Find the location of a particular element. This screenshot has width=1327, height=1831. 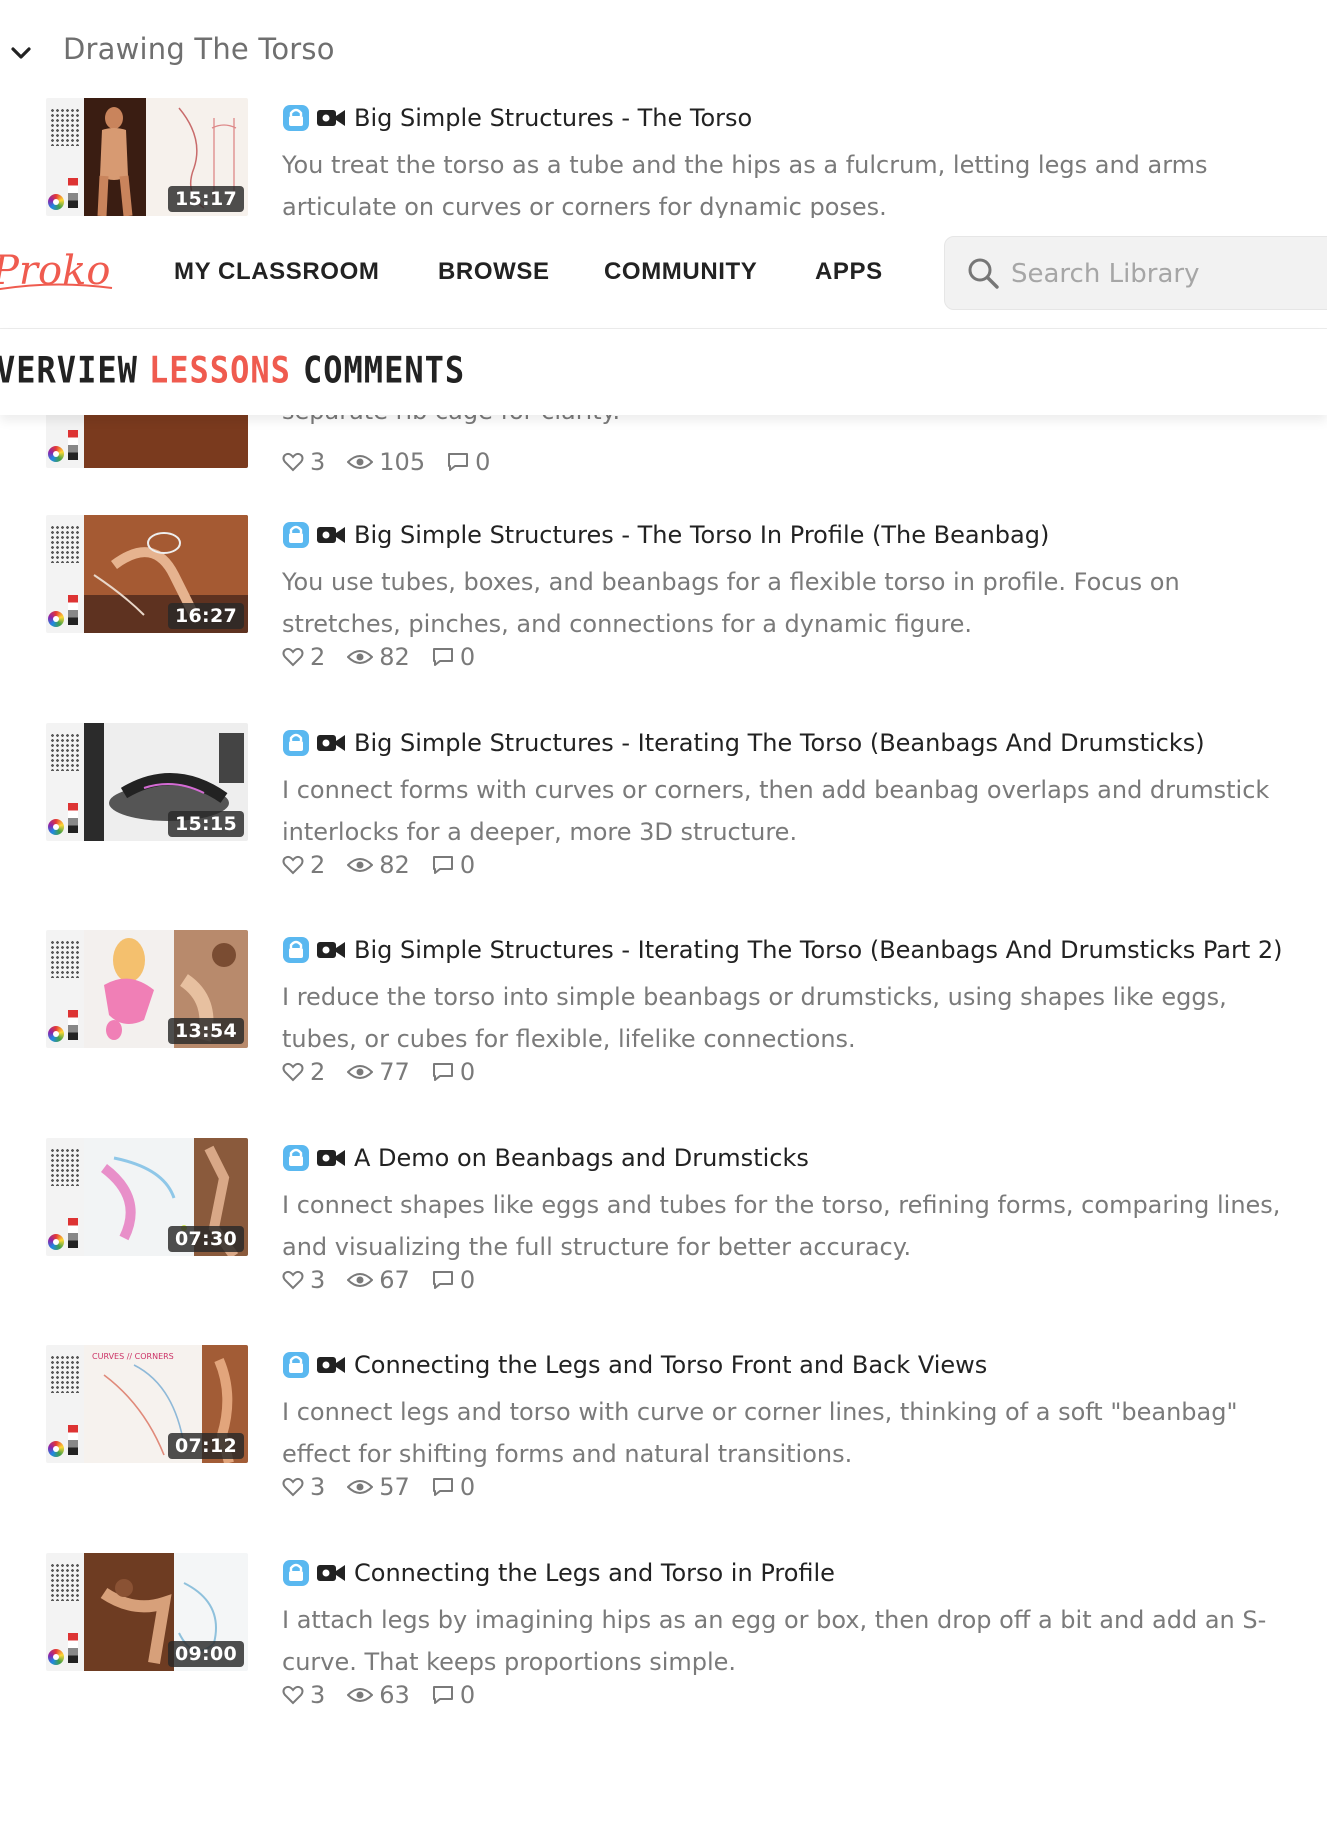

lesson-thumbnail: 07:30 is located at coordinates (147, 1197).